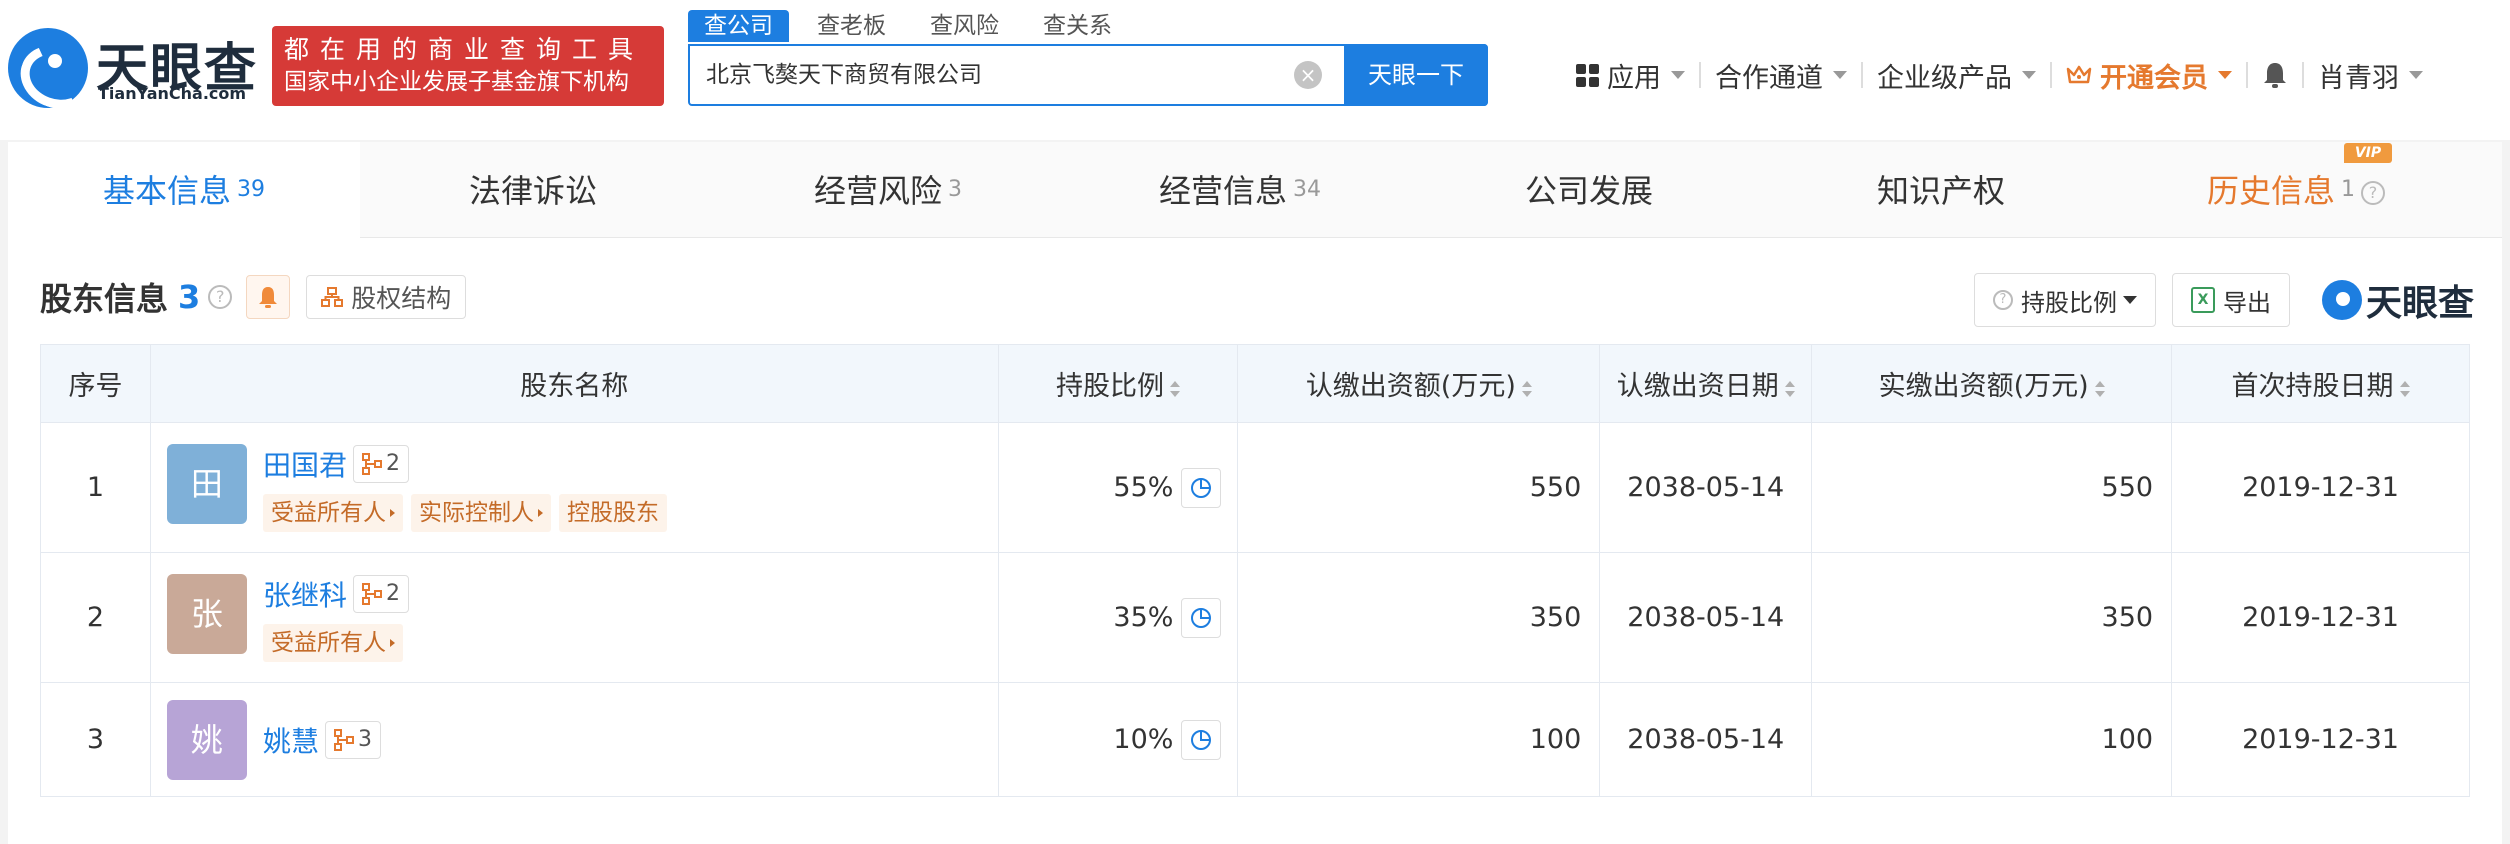 This screenshot has height=844, width=2510. I want to click on tab-ip: 知识产权, so click(1944, 190).